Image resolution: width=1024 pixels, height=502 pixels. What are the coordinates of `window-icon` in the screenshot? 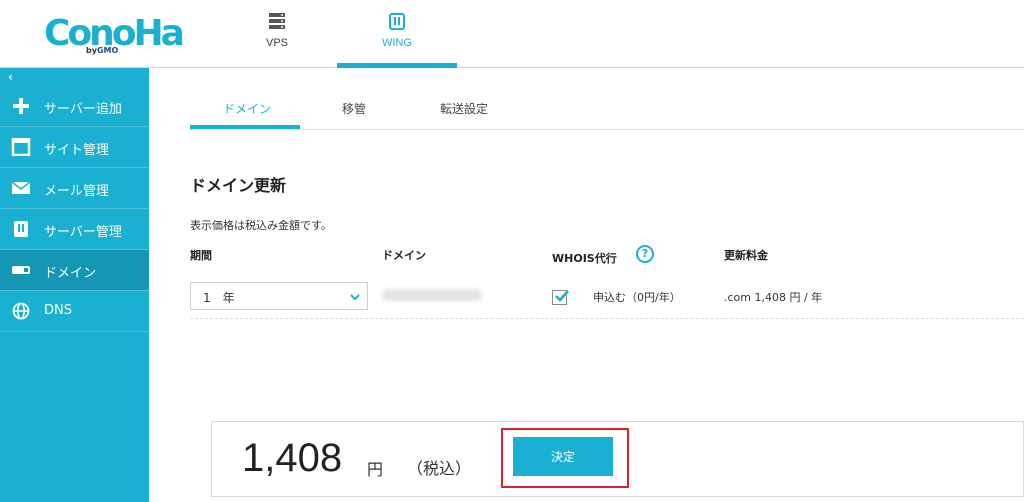 It's located at (21, 147).